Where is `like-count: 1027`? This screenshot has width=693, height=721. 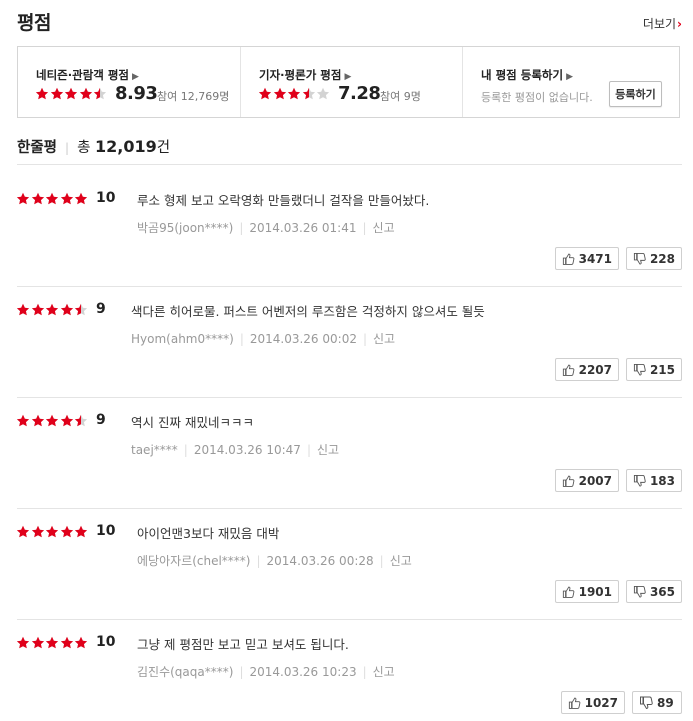
like-count: 1027 is located at coordinates (601, 702).